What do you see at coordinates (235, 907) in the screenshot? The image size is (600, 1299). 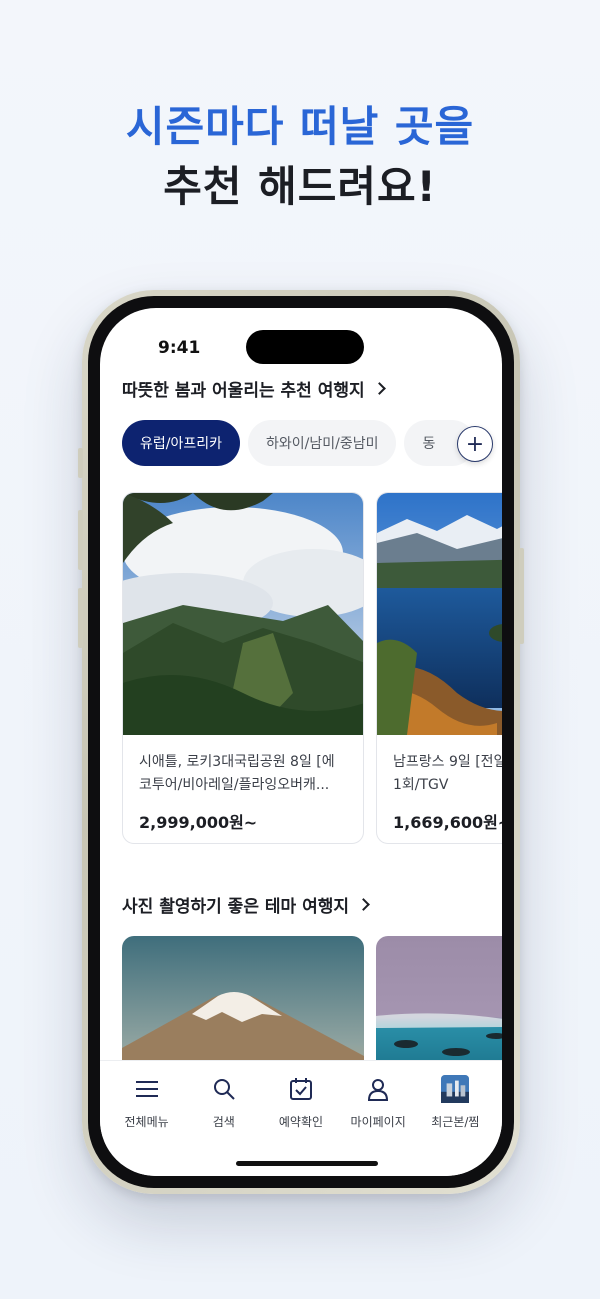 I see `section-title-text: 사진 촬영하기 좋은 테마 여행지` at bounding box center [235, 907].